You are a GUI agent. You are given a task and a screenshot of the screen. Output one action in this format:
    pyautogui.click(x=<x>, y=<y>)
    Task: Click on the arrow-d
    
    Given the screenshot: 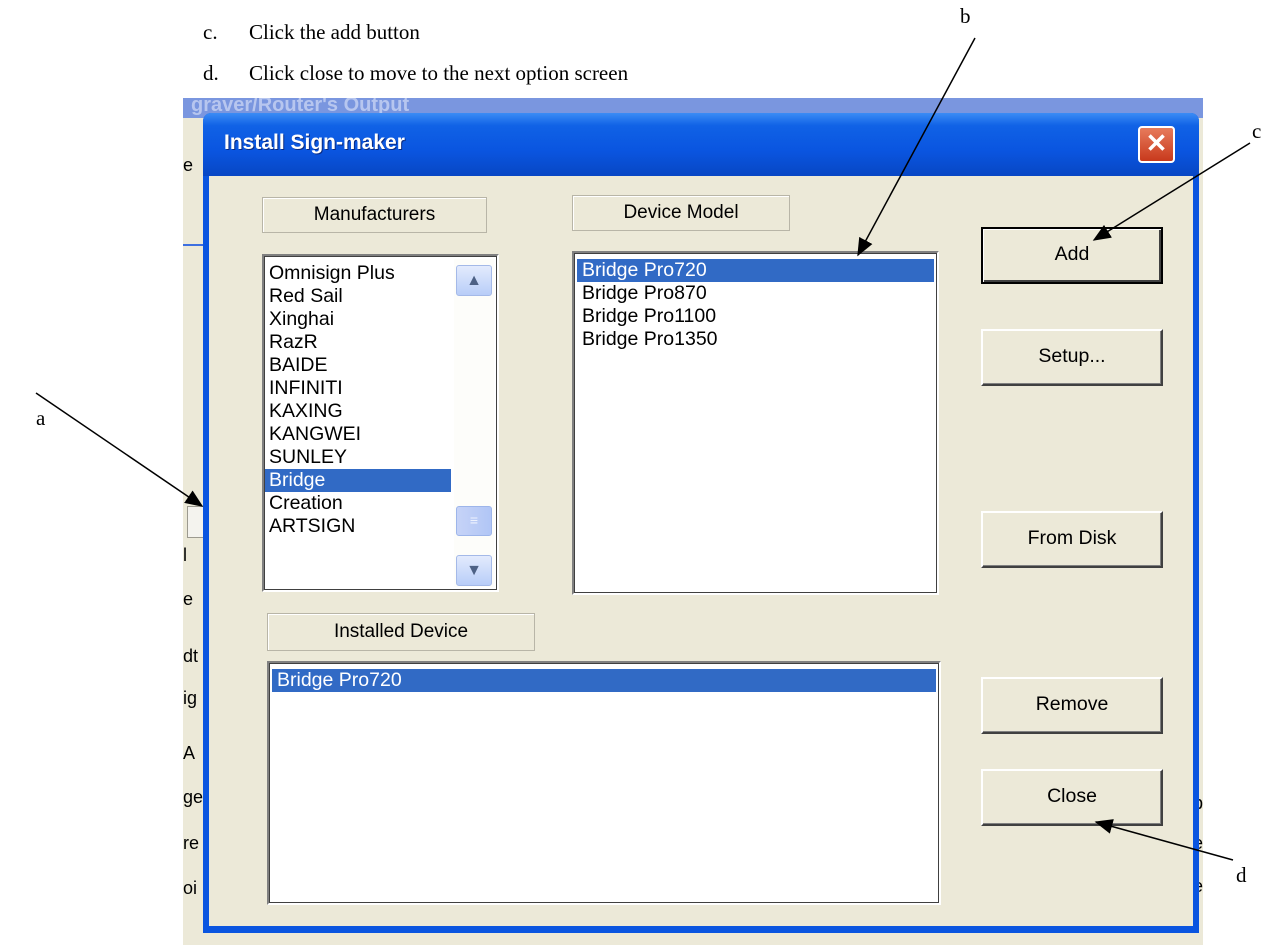 What is the action you would take?
    pyautogui.click(x=1164, y=840)
    